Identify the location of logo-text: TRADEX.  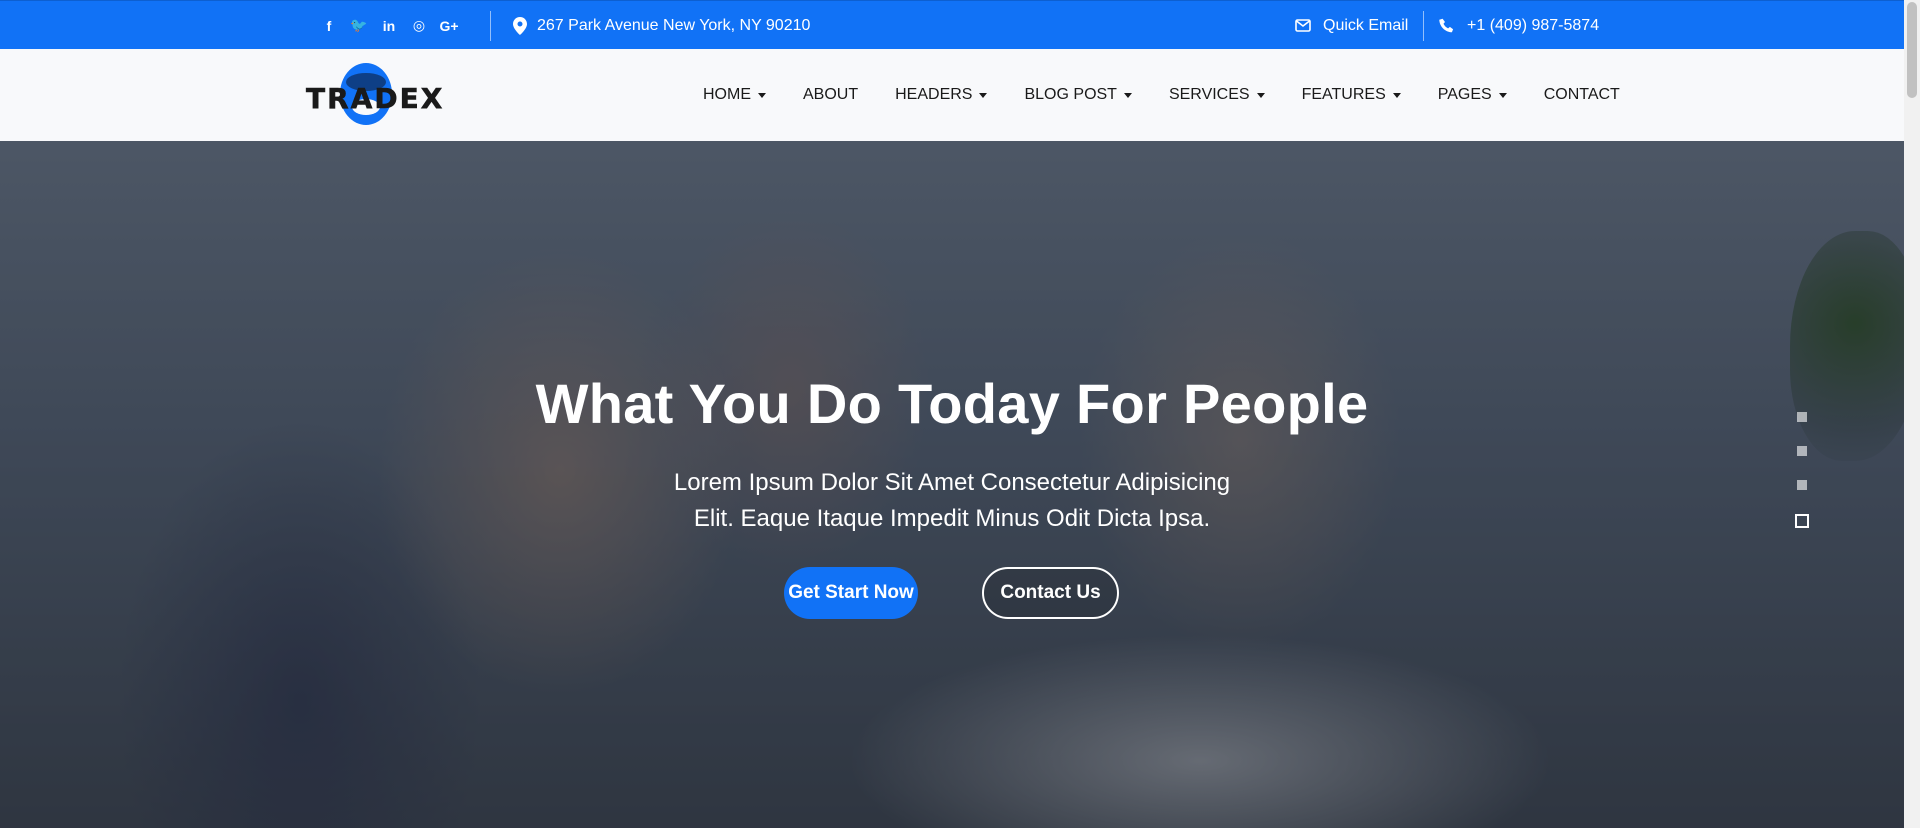
(375, 99).